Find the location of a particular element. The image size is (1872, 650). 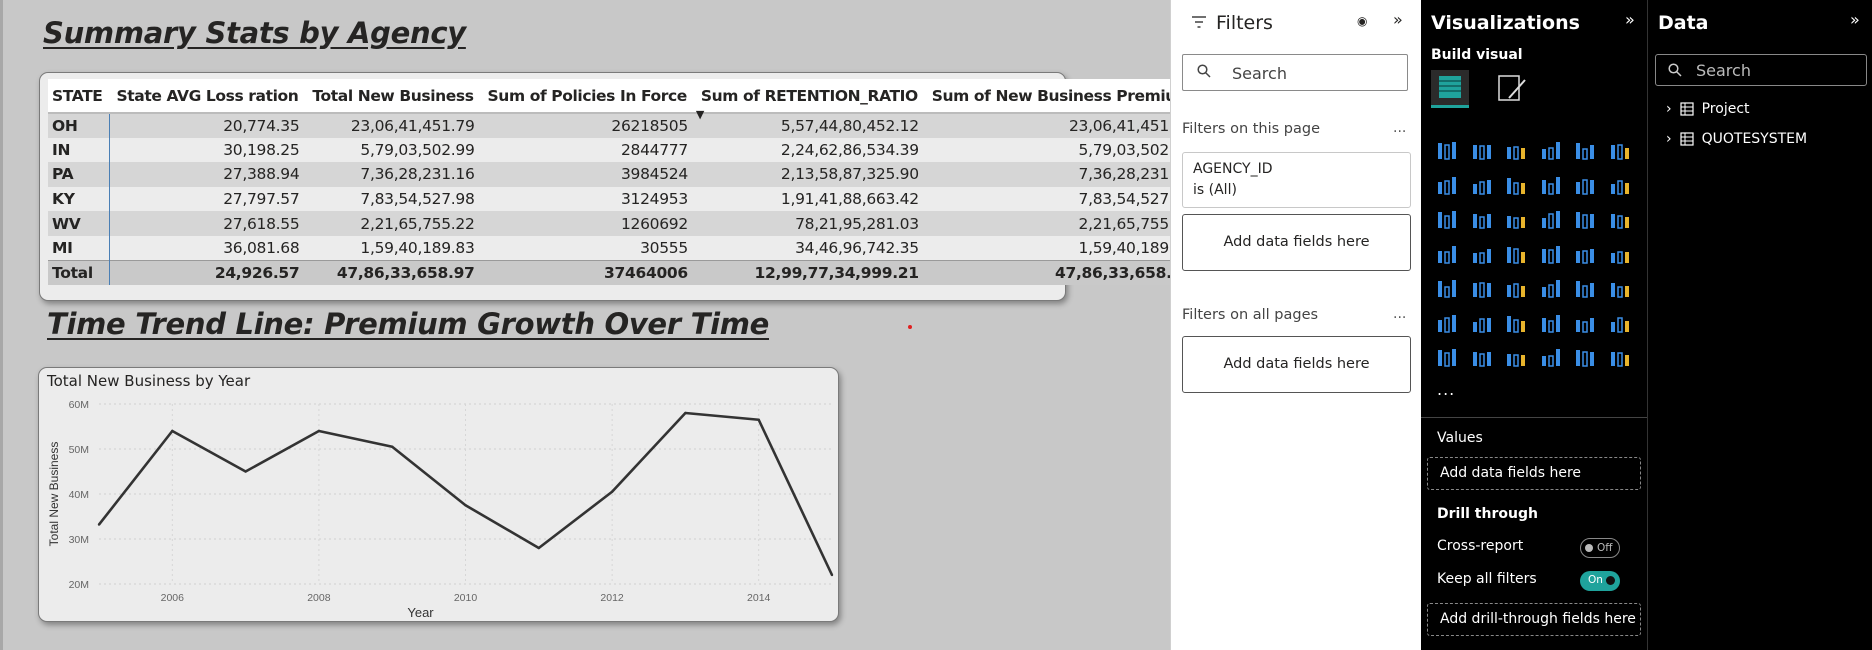

collapse-data-icon: » is located at coordinates (1855, 19).